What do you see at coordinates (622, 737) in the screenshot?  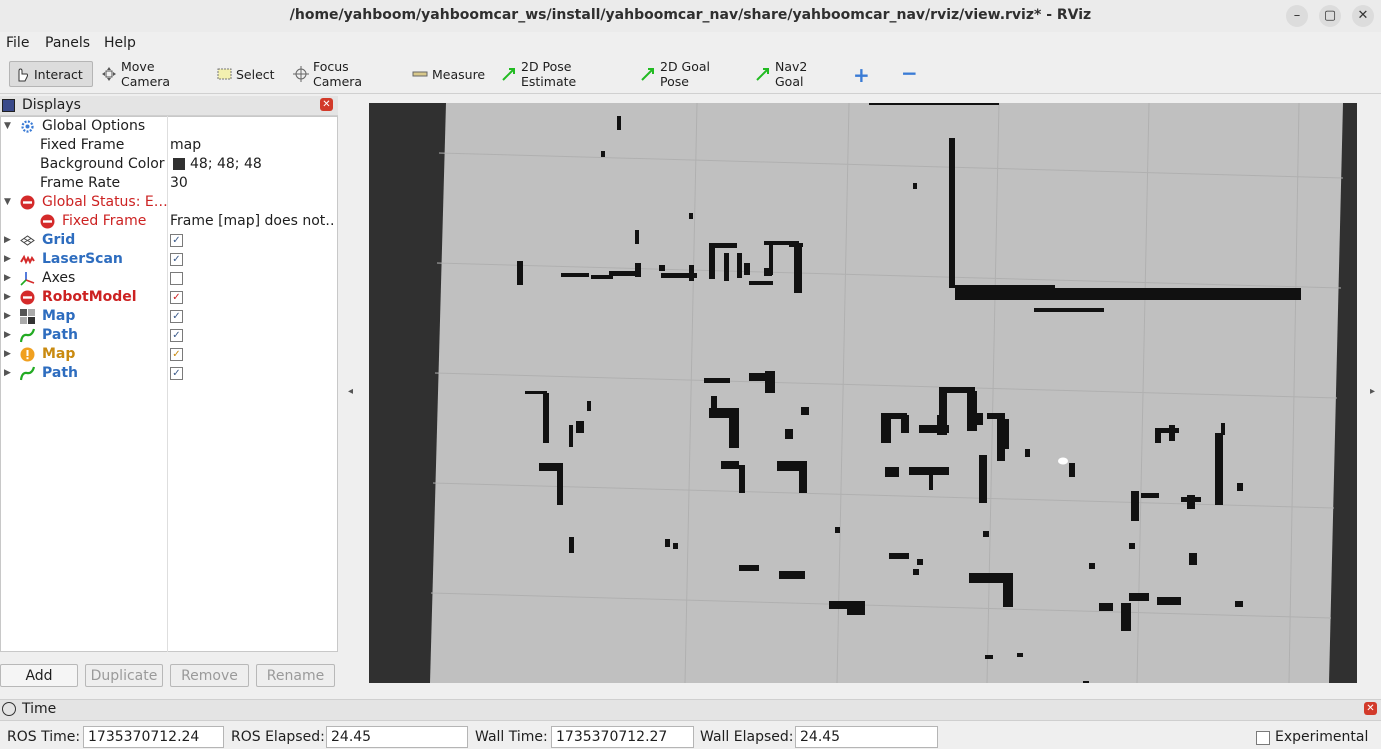 I see `wall-time-field: 1735370712.27` at bounding box center [622, 737].